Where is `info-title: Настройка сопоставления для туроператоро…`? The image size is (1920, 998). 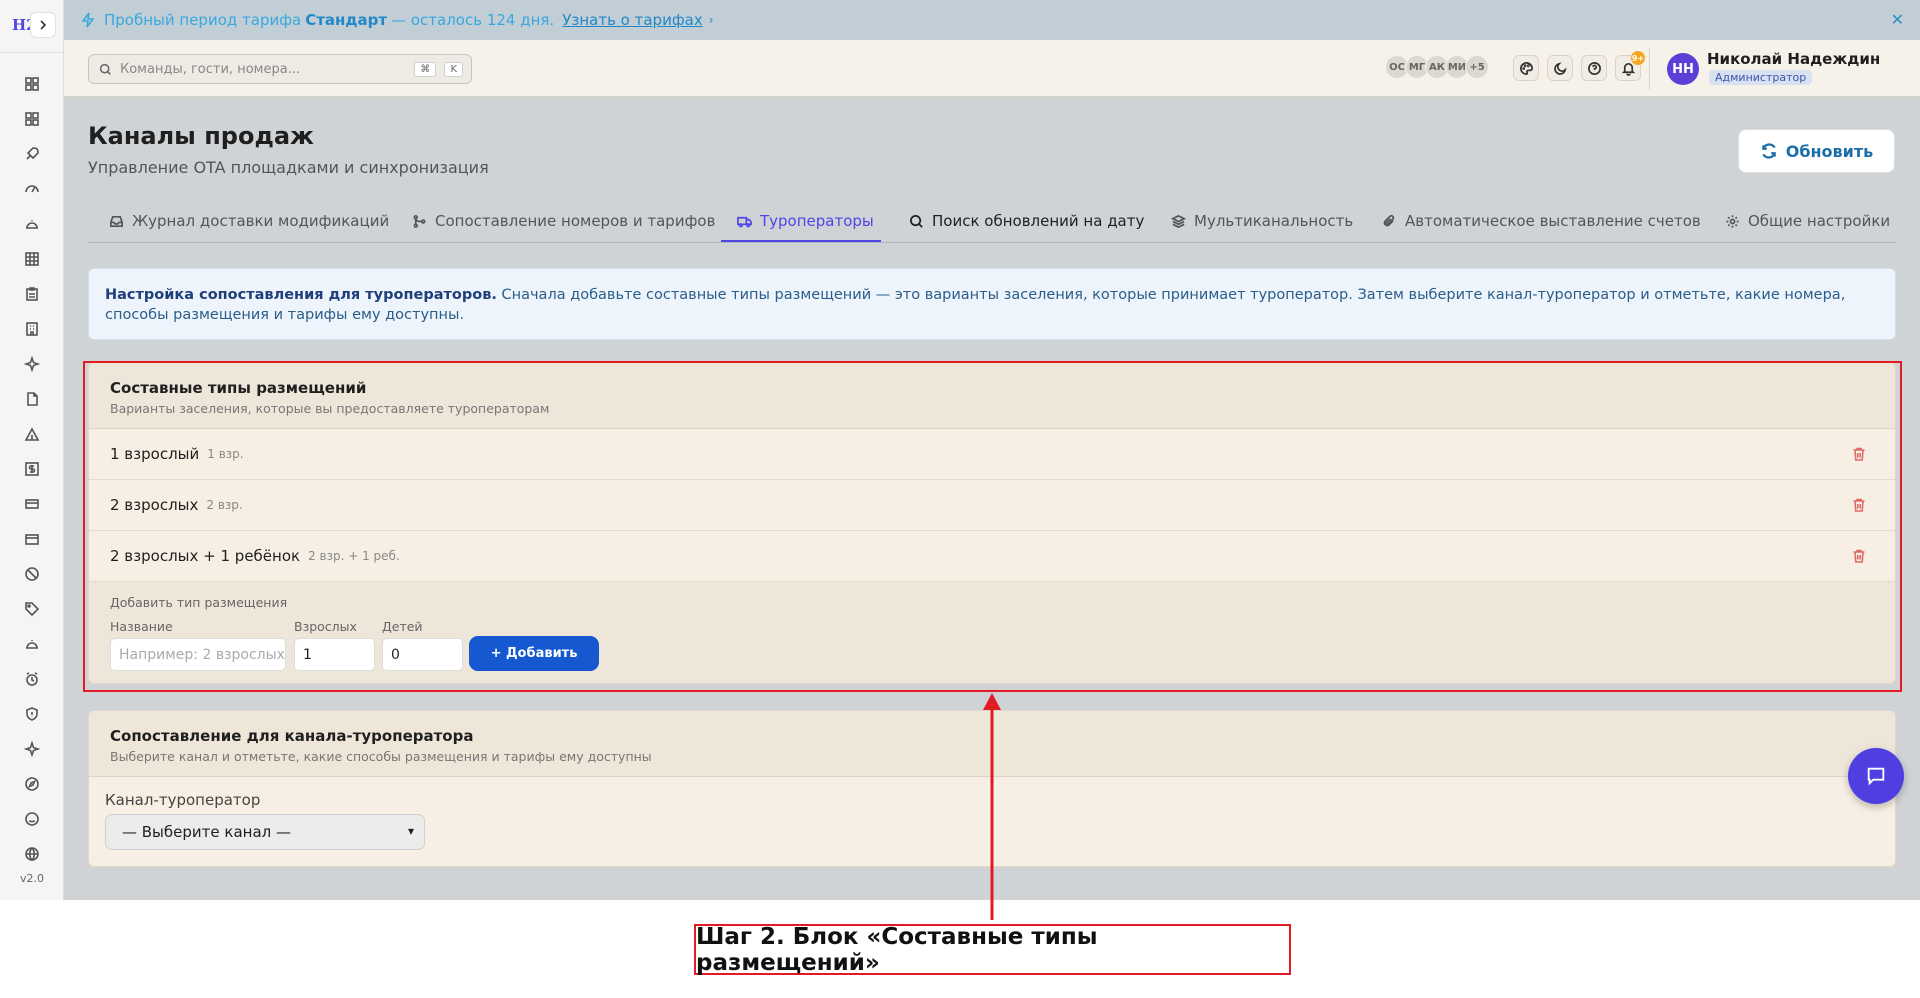 info-title: Настройка сопоставления для туроператоро… is located at coordinates (301, 295).